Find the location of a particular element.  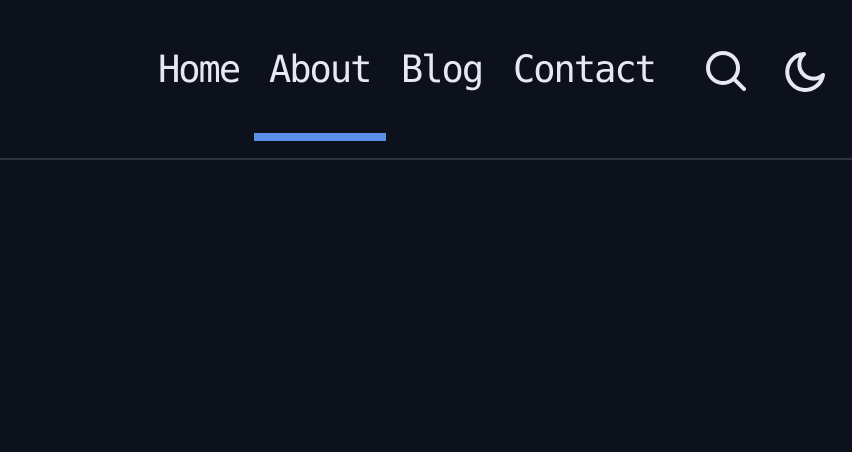

moon-icon is located at coordinates (805, 72).